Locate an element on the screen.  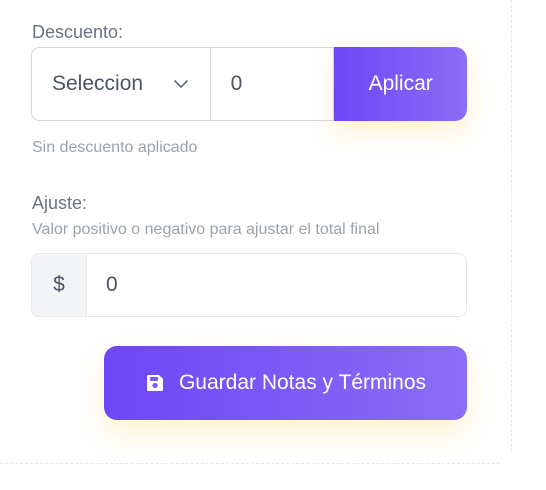
discount-type-select: Seleccion is located at coordinates (121, 84).